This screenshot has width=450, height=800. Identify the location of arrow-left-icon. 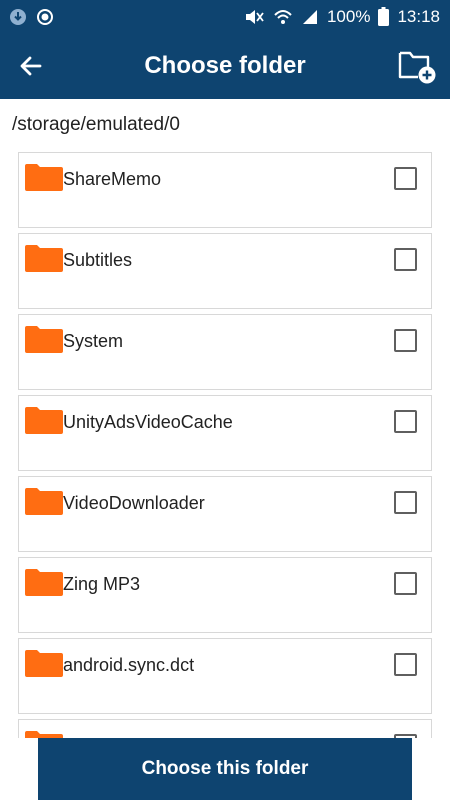
(31, 66).